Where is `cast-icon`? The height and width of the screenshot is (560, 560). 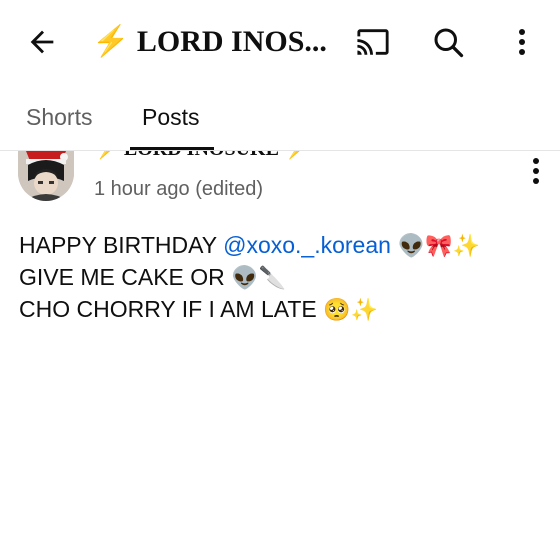 cast-icon is located at coordinates (373, 42).